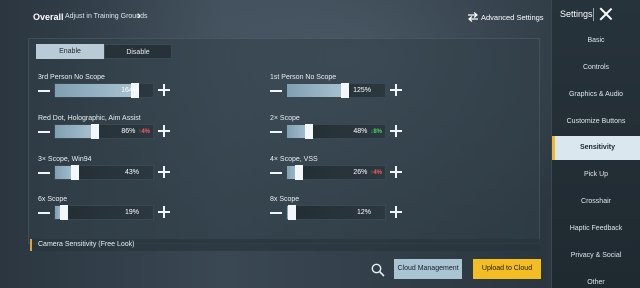 The height and width of the screenshot is (288, 640). I want to click on change-badge: ↓8%, so click(376, 132).